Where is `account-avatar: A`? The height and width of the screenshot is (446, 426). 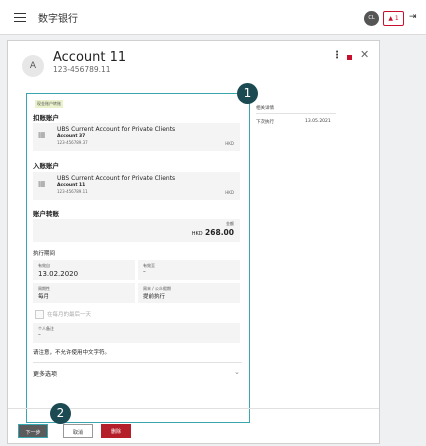 account-avatar: A is located at coordinates (33, 66).